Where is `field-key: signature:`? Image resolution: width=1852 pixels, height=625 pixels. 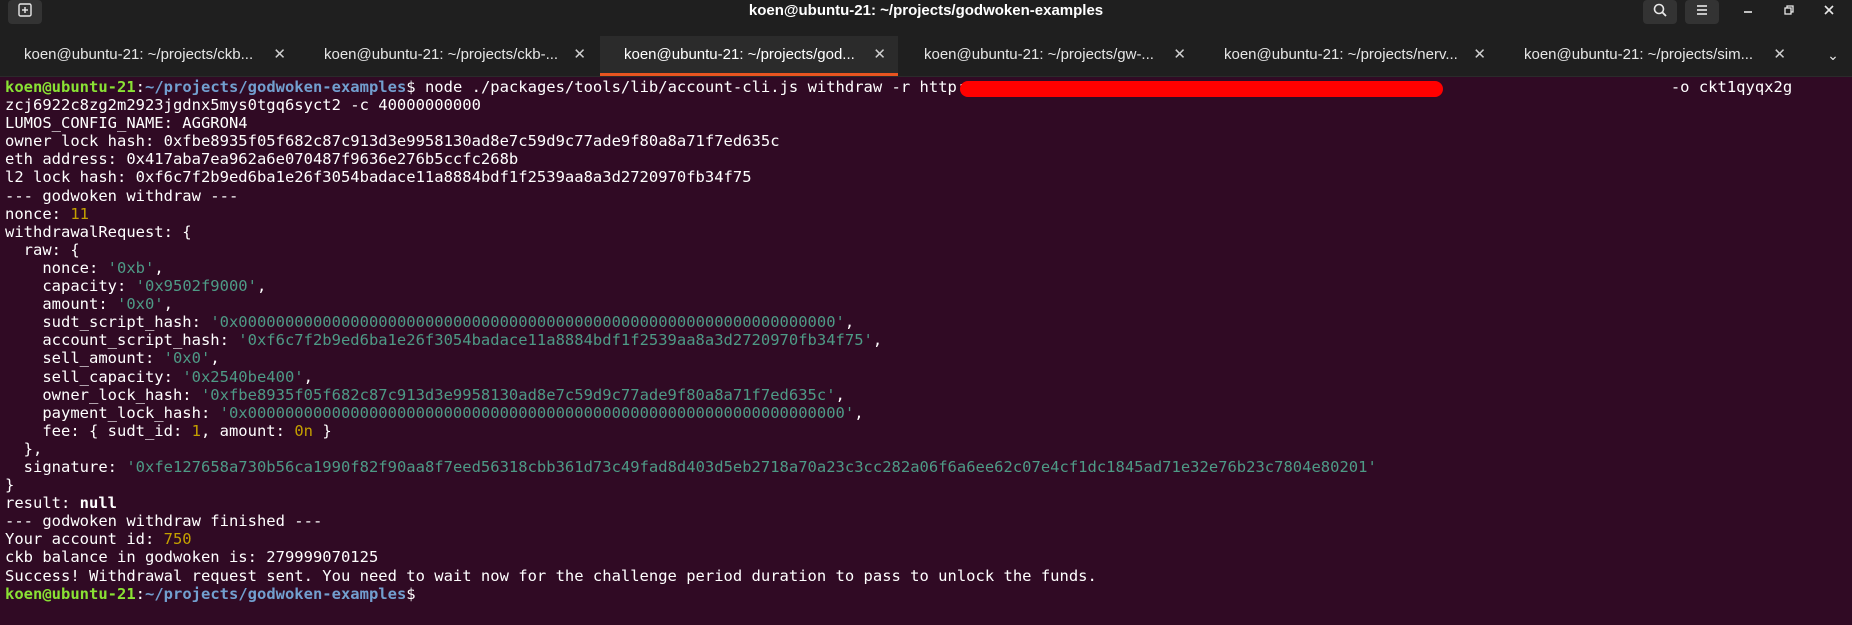 field-key: signature: is located at coordinates (66, 466).